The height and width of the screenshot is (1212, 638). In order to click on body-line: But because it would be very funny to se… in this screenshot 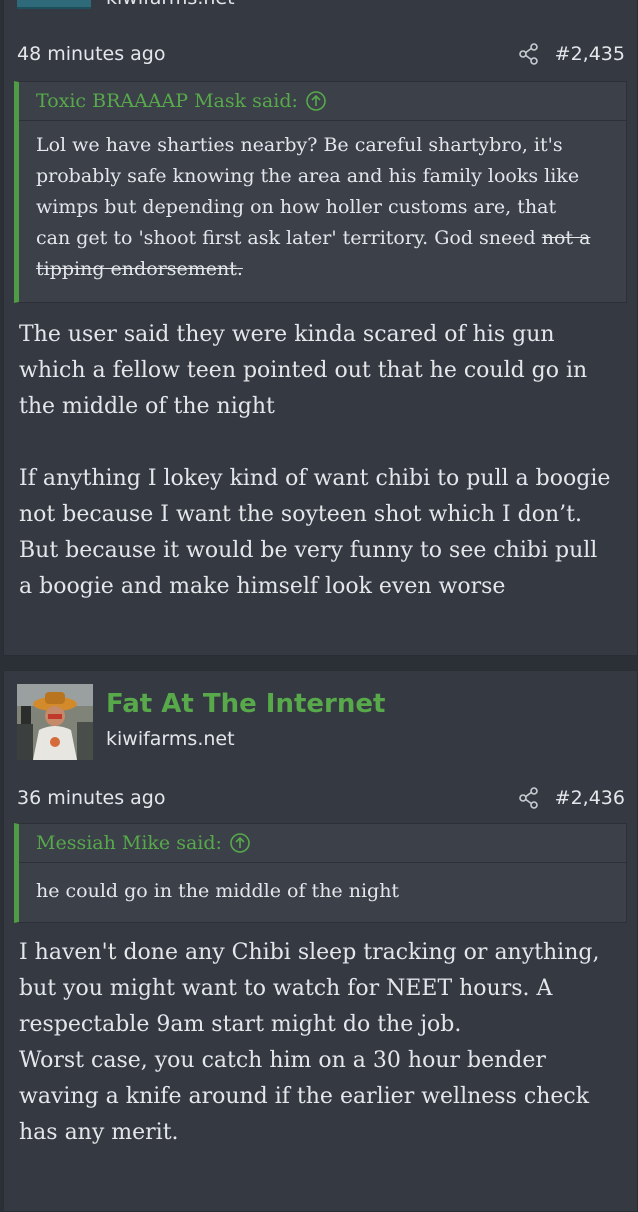, I will do `click(308, 550)`.